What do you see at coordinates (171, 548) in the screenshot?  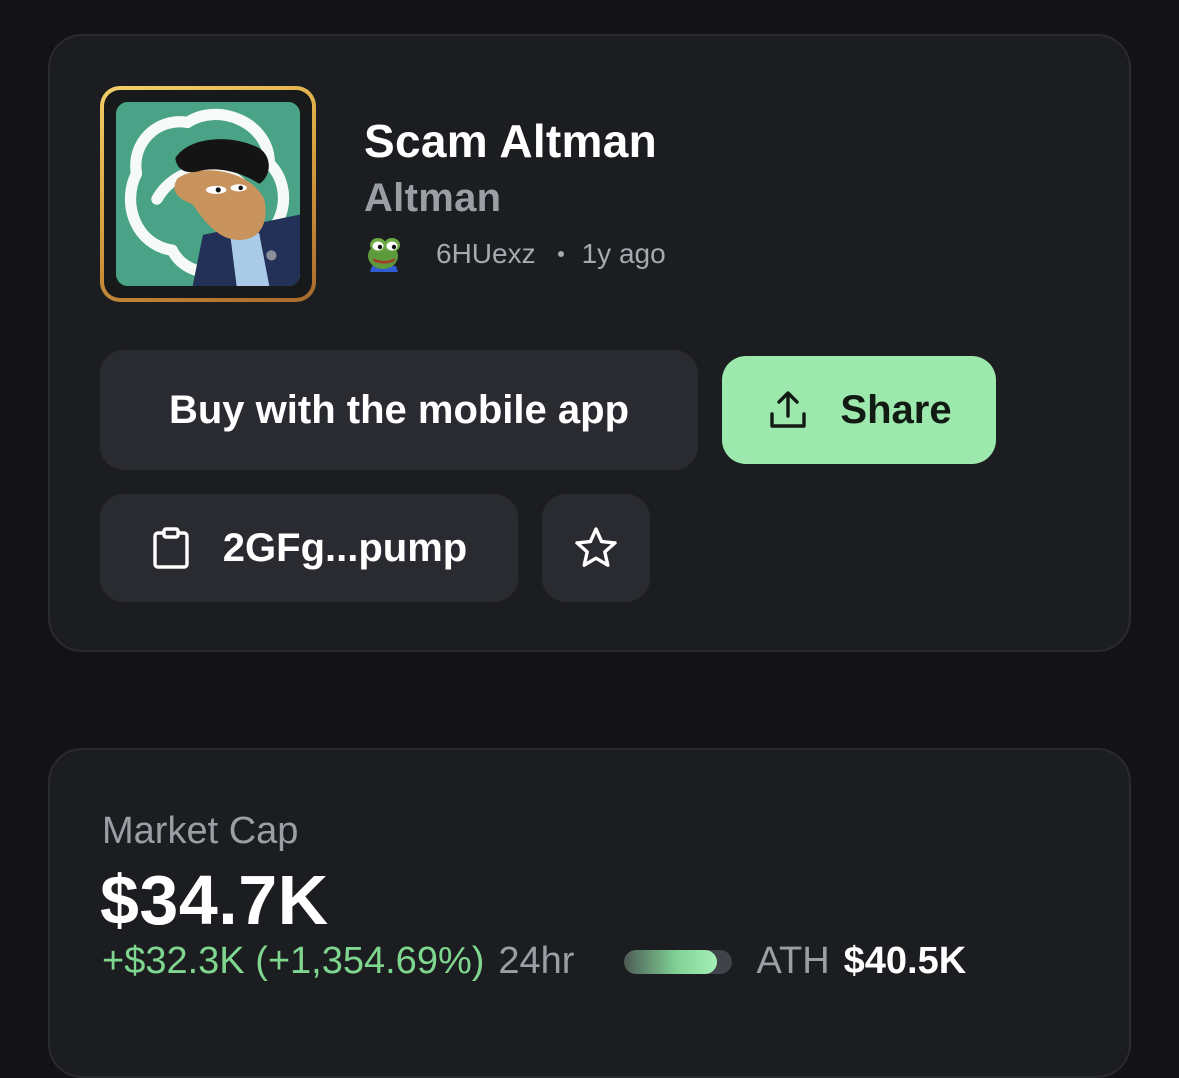 I see `clipboard-icon` at bounding box center [171, 548].